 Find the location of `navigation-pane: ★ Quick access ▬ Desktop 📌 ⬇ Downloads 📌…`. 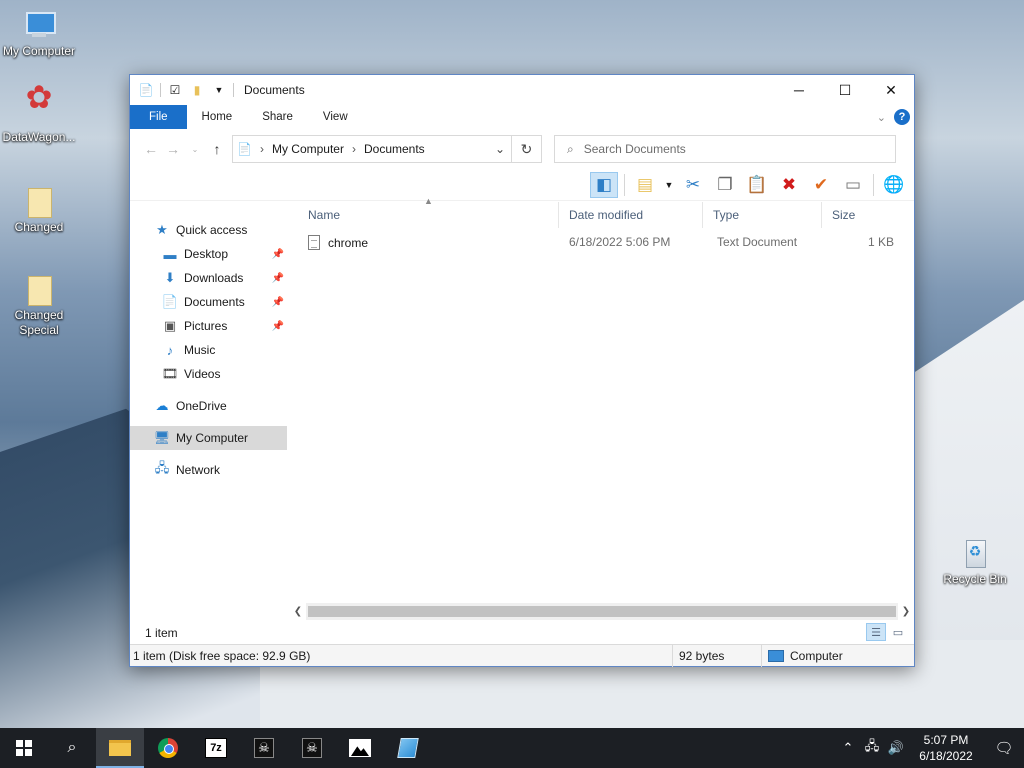

navigation-pane: ★ Quick access ▬ Desktop 📌 ⬇ Downloads 📌… is located at coordinates (210, 412).